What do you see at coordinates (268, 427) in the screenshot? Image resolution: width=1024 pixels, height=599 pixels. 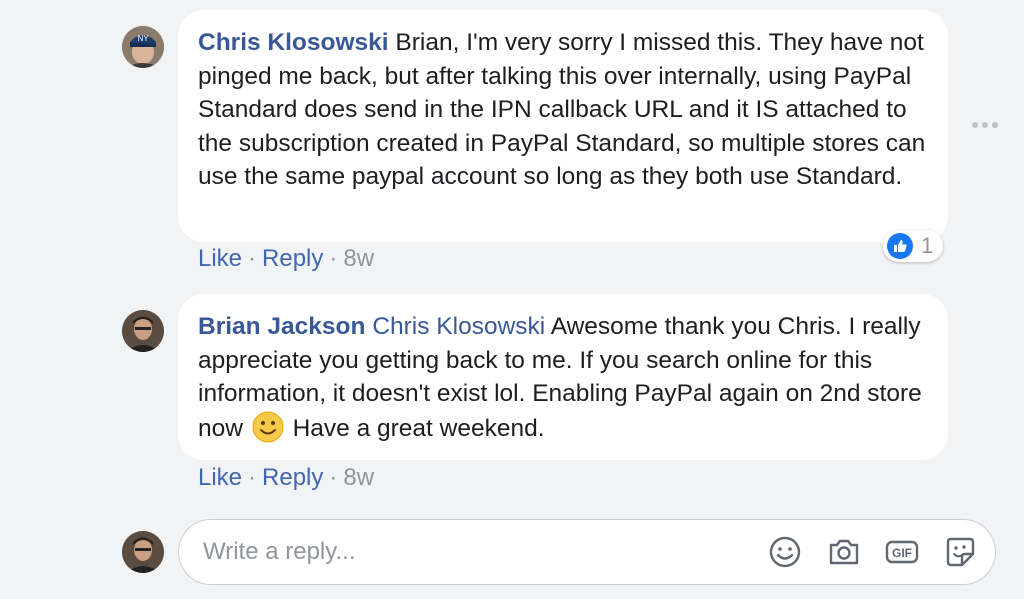 I see `smiley-emoji-icon` at bounding box center [268, 427].